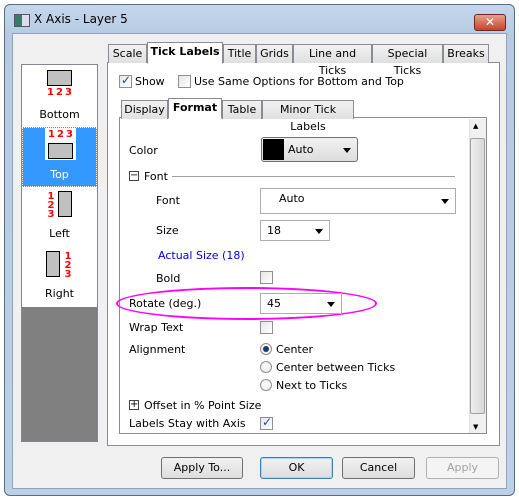 The image size is (519, 500). What do you see at coordinates (313, 176) in the screenshot?
I see `section-divider` at bounding box center [313, 176].